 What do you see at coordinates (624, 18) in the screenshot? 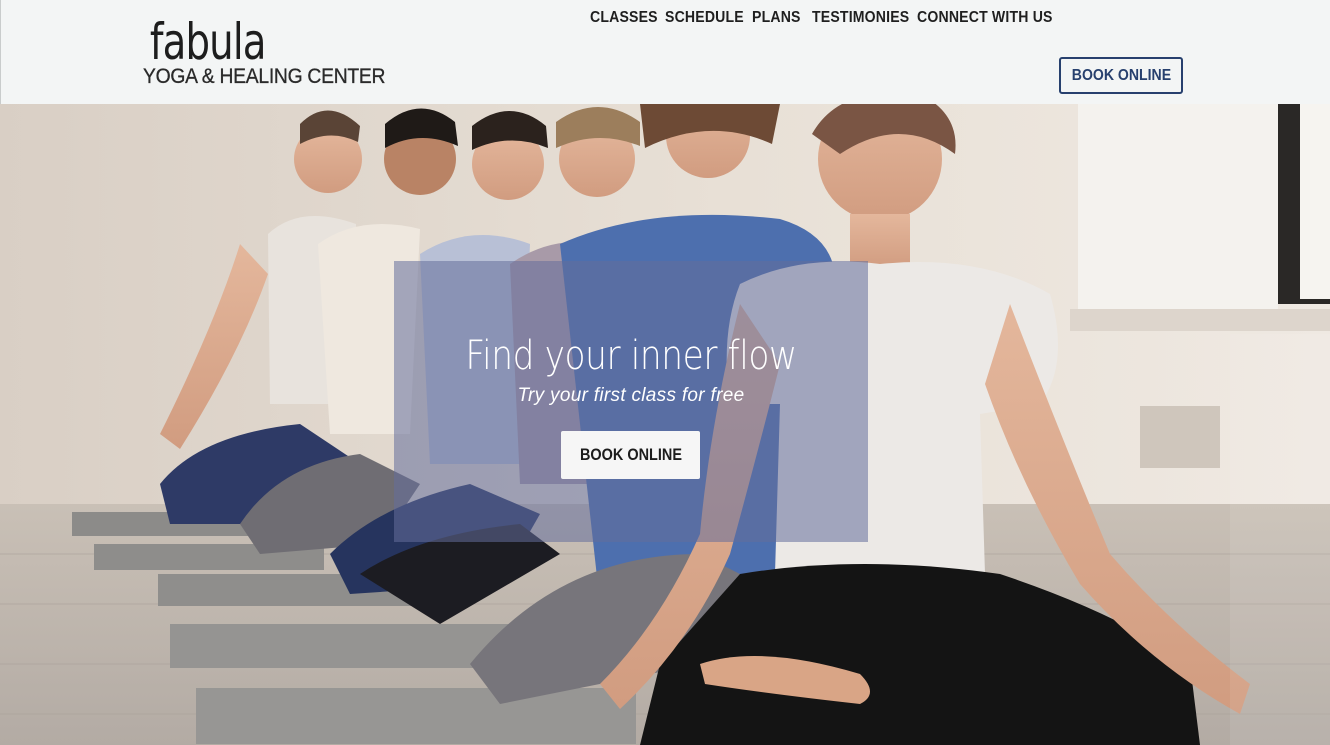
I see `nav-classes: CLASSES` at bounding box center [624, 18].